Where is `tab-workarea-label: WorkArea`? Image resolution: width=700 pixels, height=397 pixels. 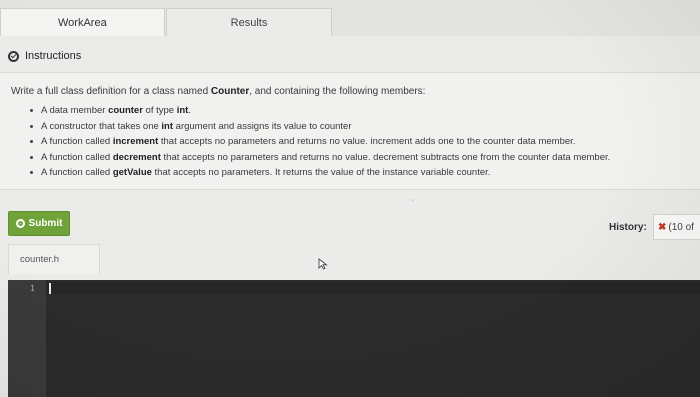 tab-workarea-label: WorkArea is located at coordinates (82, 22).